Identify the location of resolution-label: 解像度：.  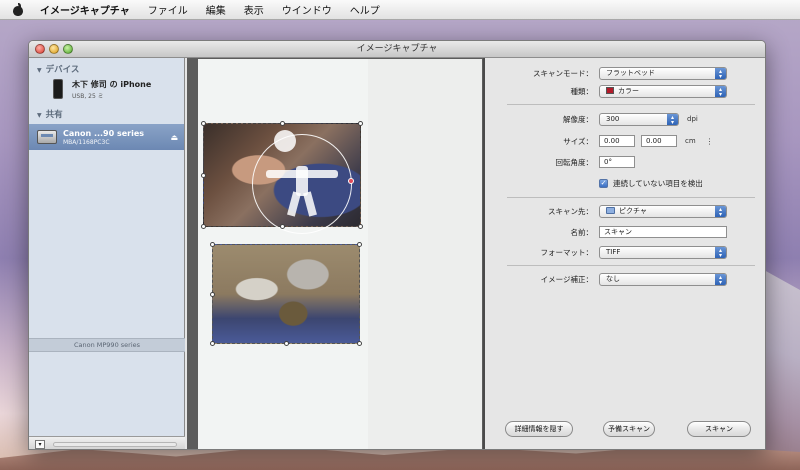
(578, 119).